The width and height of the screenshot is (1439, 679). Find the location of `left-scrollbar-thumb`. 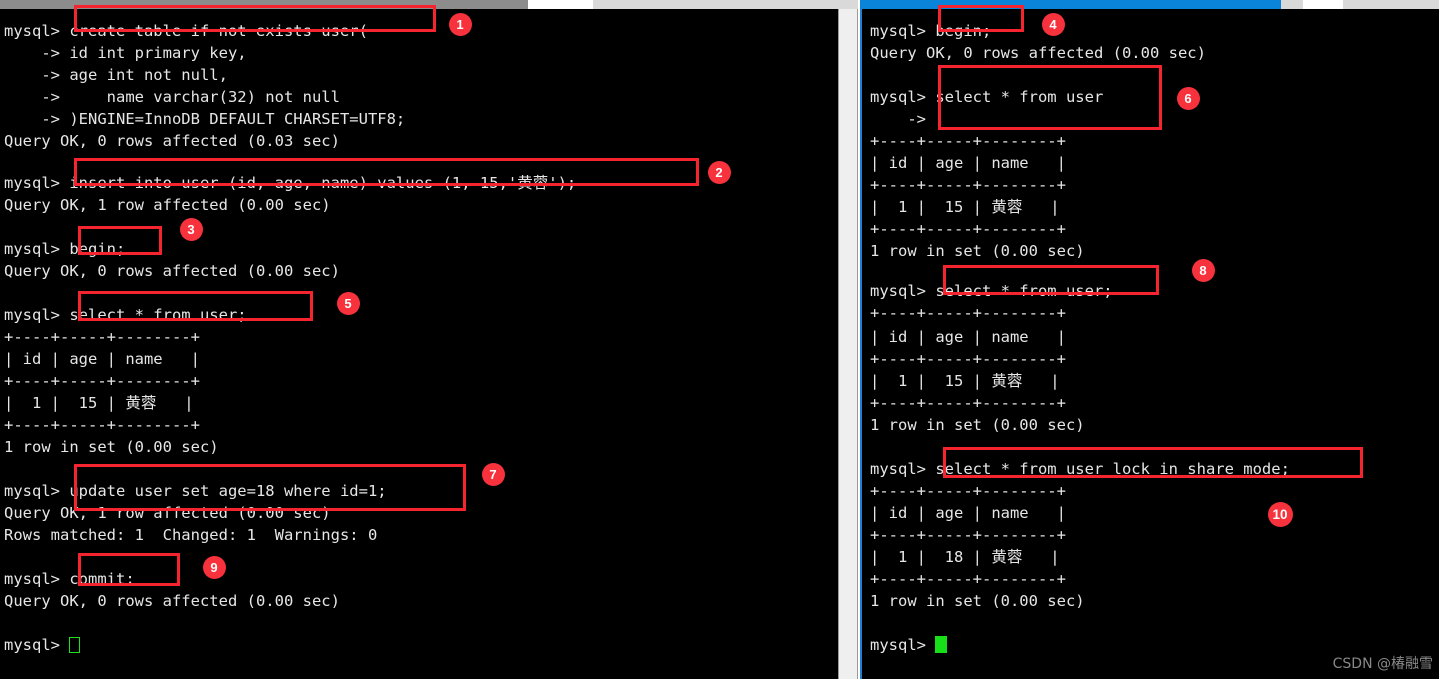

left-scrollbar-thumb is located at coordinates (848, 344).